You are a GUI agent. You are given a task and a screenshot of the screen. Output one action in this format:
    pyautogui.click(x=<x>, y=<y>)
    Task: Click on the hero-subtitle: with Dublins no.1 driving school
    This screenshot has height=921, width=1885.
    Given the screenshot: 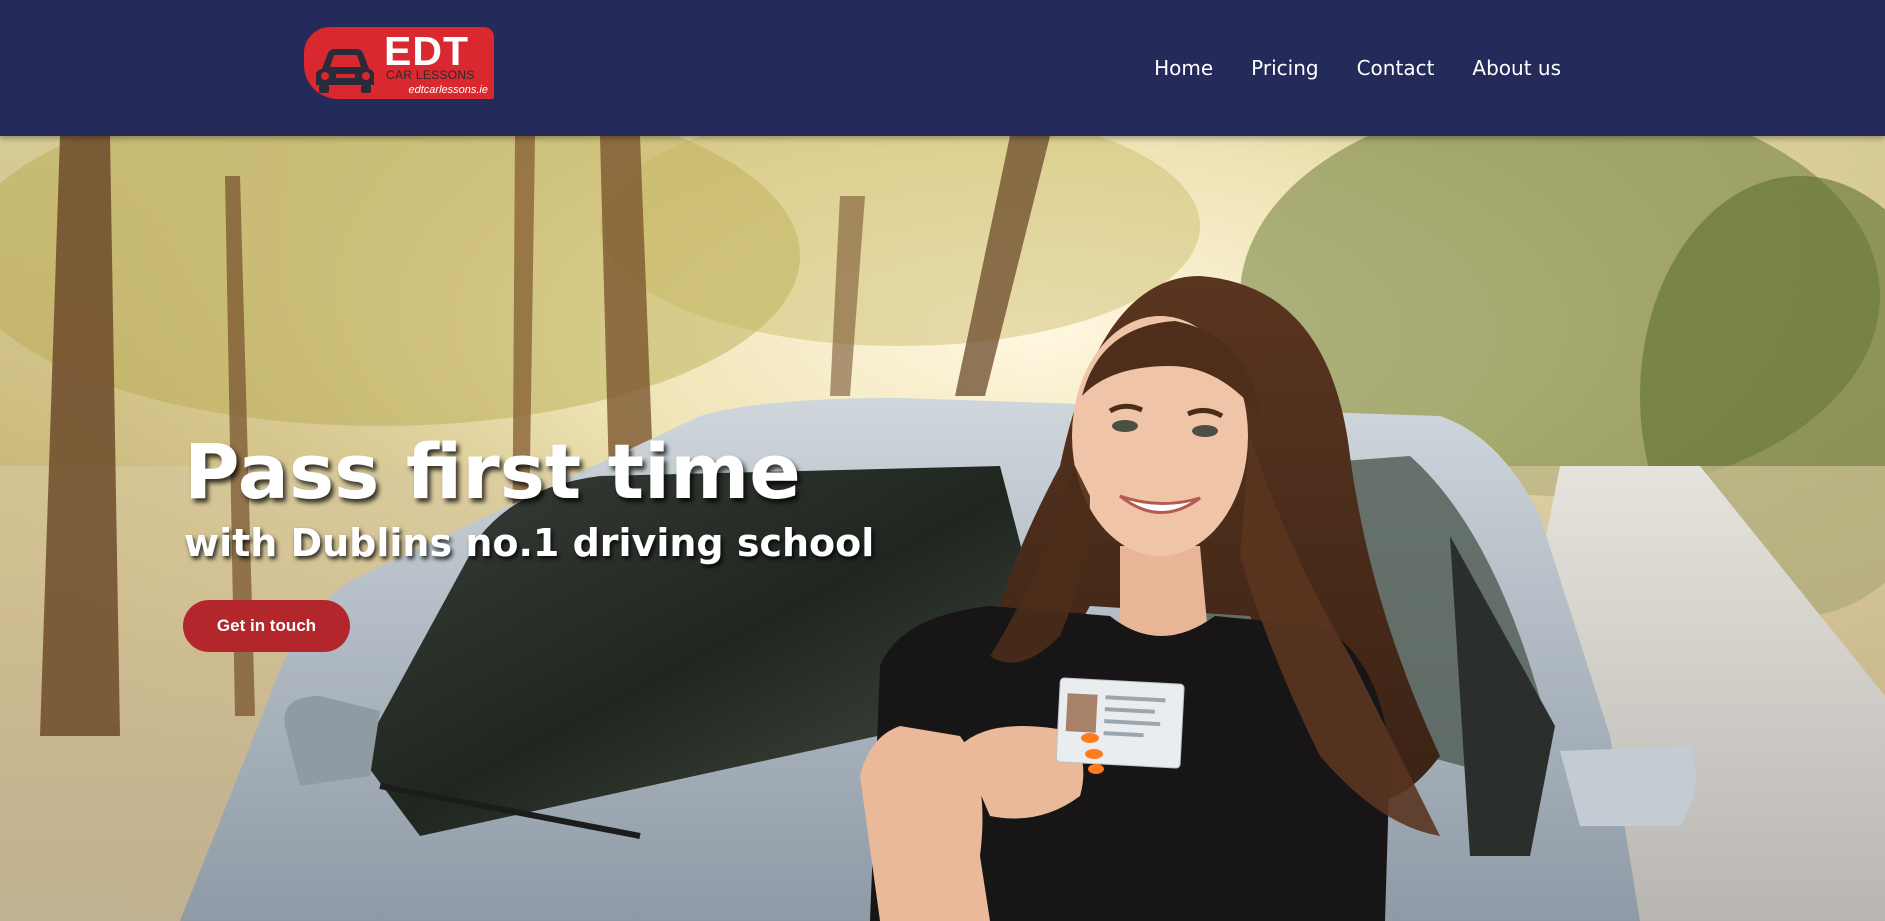 What is the action you would take?
    pyautogui.click(x=529, y=543)
    